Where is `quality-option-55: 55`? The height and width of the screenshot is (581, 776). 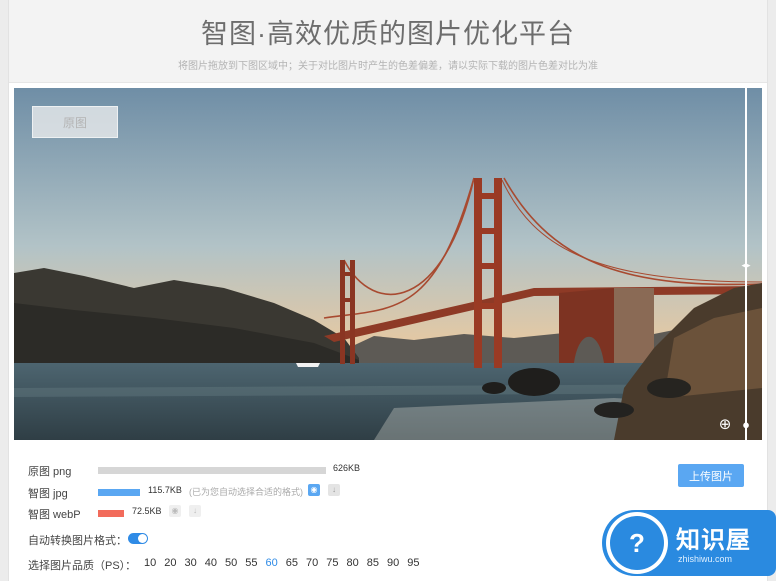
quality-option-55: 55 is located at coordinates (251, 563).